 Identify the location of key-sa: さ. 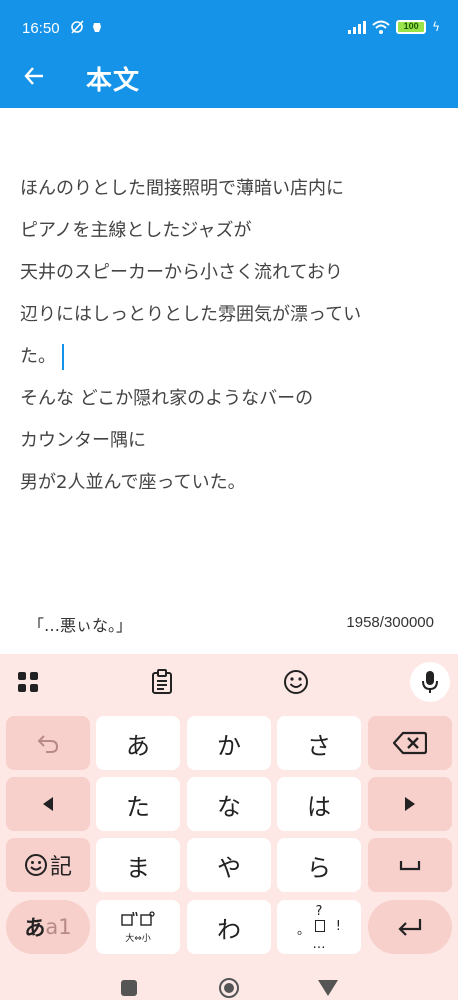
(319, 743).